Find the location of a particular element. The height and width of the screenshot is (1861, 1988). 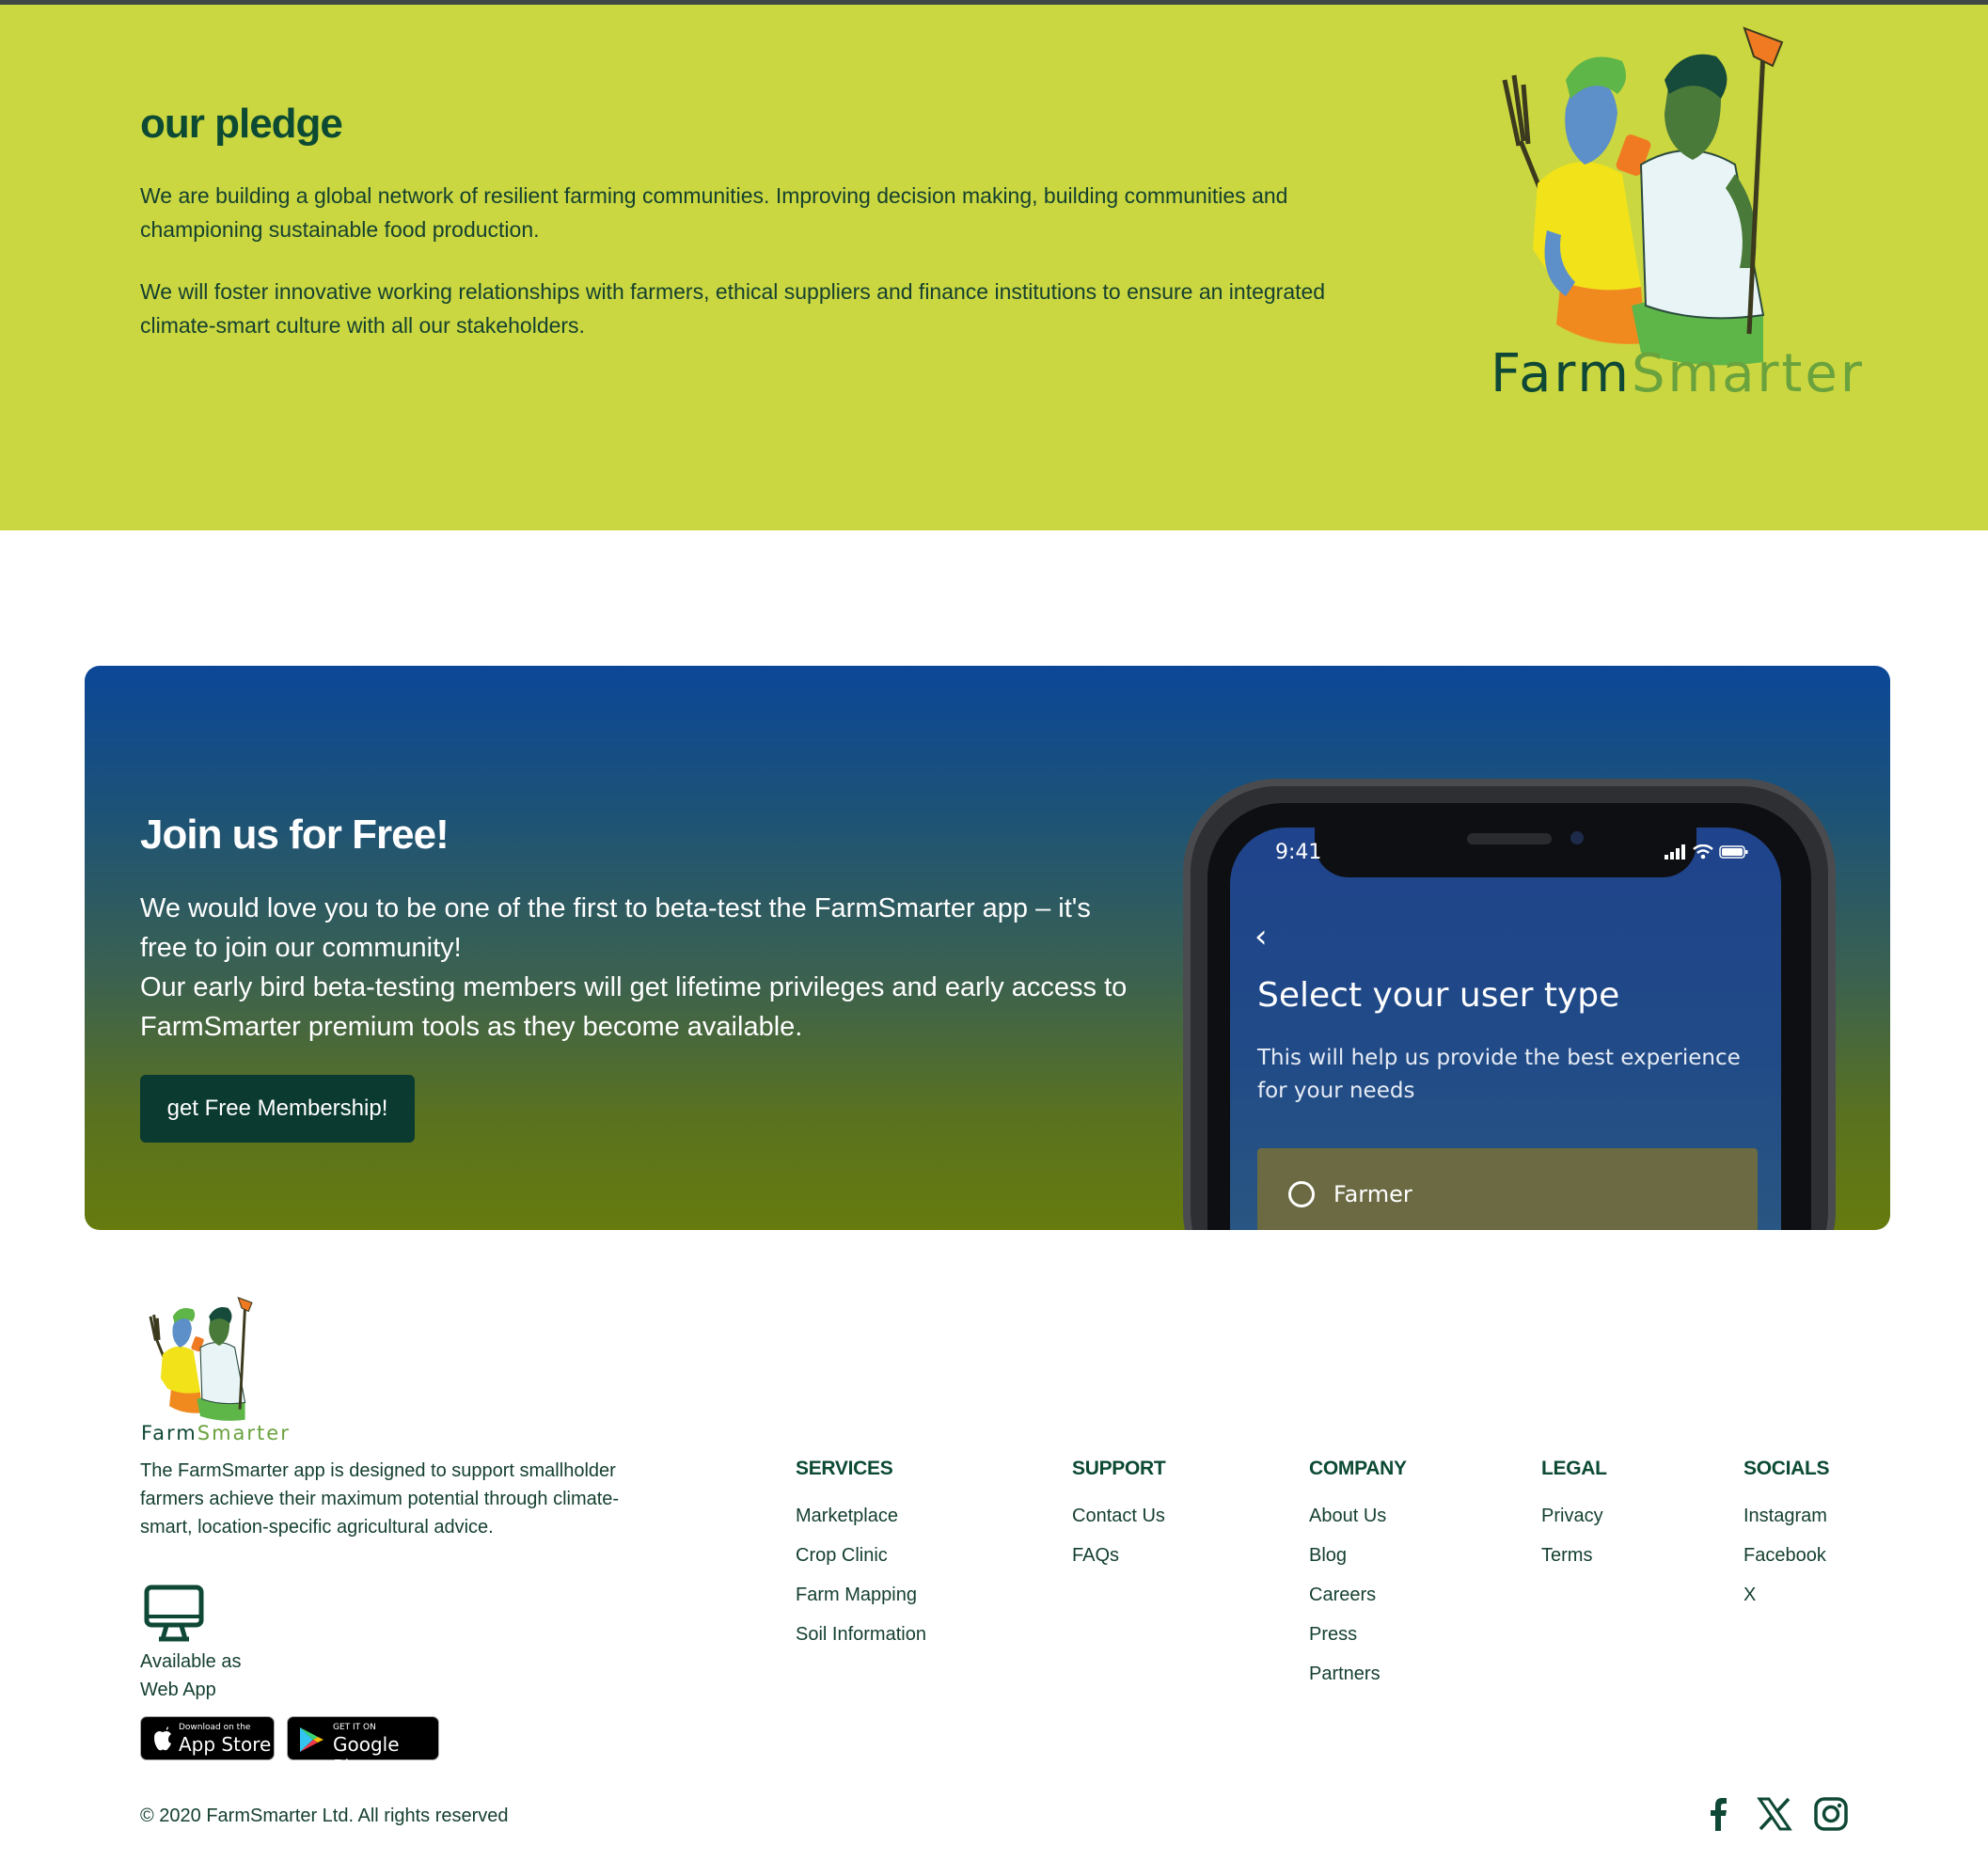

footer-column-support: SUPPORT Contact Us FAQs is located at coordinates (1119, 1516).